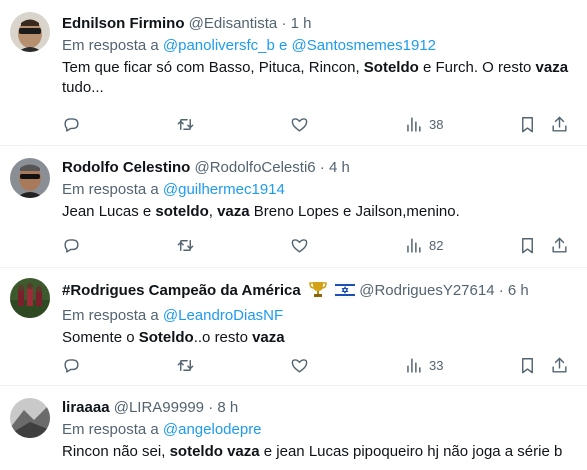 This screenshot has width=587, height=470. I want to click on author-name: liraaaa, so click(86, 407).